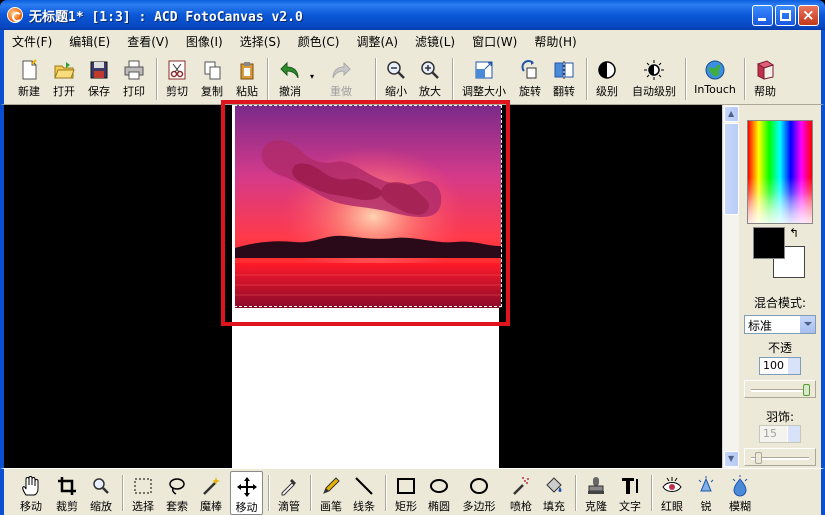  I want to click on scissors-icon, so click(177, 70).